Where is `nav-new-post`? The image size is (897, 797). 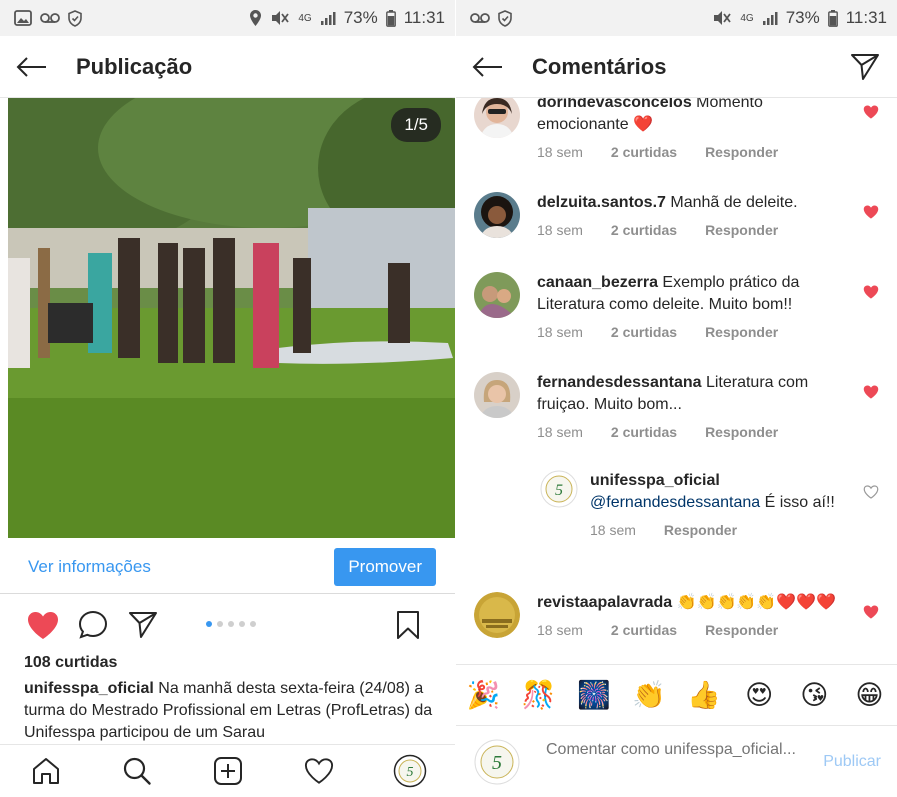 nav-new-post is located at coordinates (228, 771).